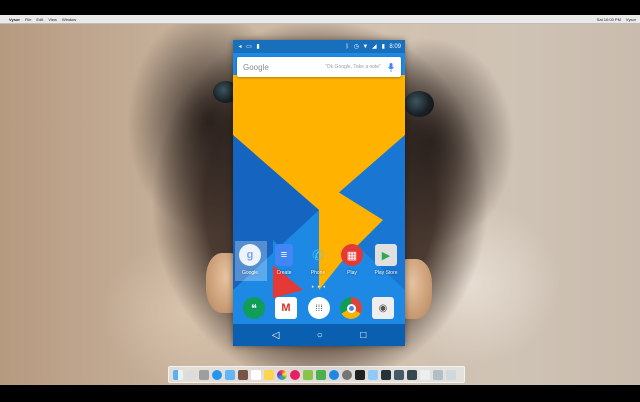 Image resolution: width=640 pixels, height=402 pixels. What do you see at coordinates (286, 308) in the screenshot?
I see `gmail-icon: M` at bounding box center [286, 308].